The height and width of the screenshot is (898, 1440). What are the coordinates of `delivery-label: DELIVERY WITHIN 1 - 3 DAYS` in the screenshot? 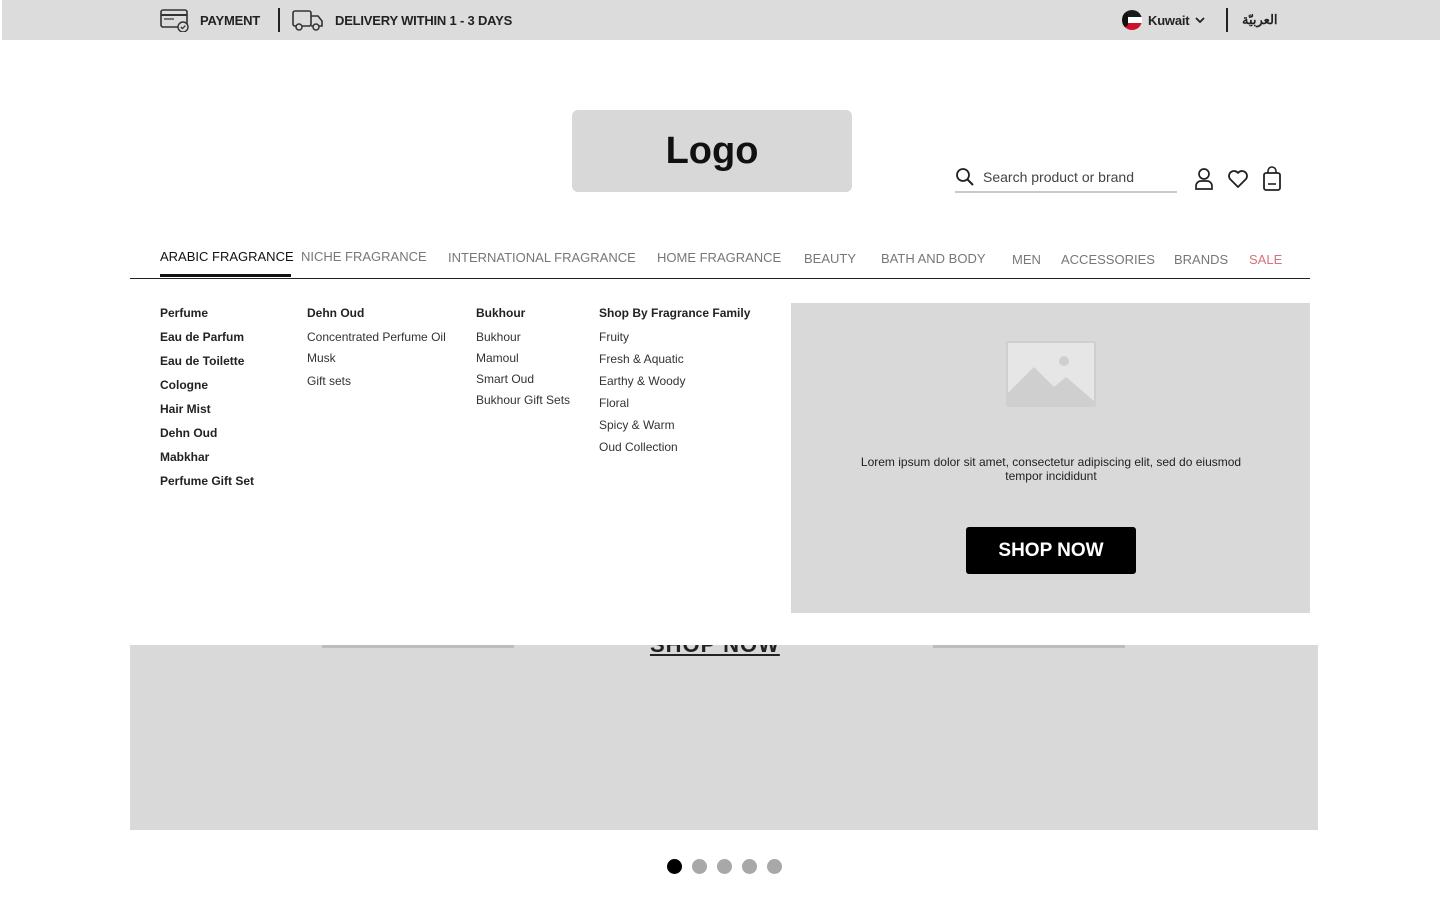 It's located at (424, 20).